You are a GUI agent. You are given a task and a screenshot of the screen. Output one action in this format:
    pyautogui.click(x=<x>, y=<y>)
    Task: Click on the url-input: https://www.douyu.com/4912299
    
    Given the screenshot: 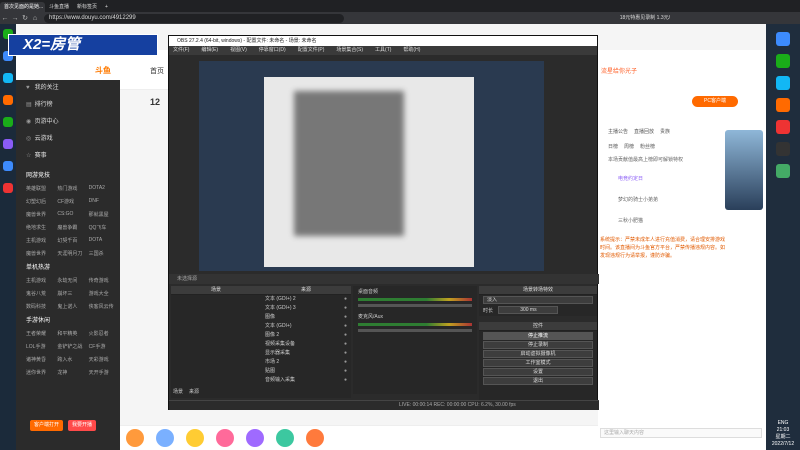 What is the action you would take?
    pyautogui.click(x=194, y=18)
    